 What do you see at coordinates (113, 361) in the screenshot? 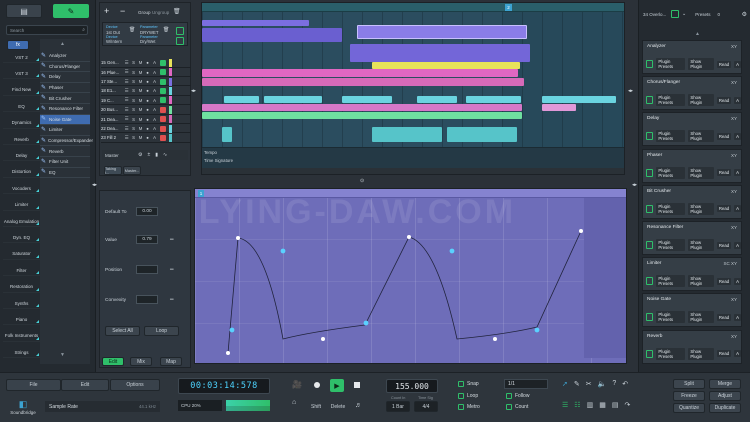
I see `tab-edit: Edit` at bounding box center [113, 361].